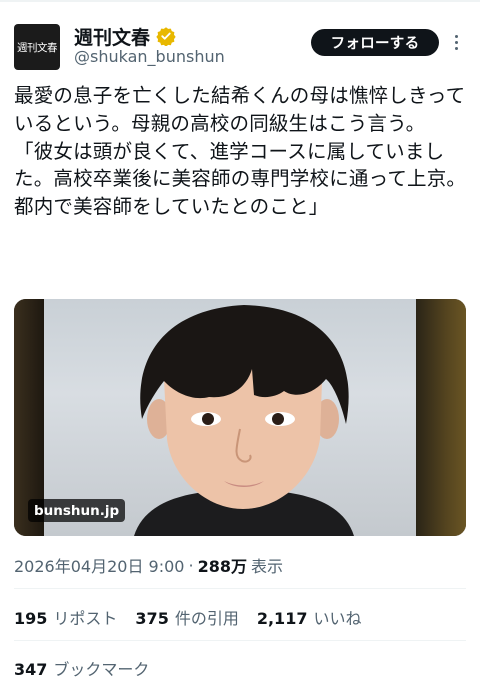 The image size is (480, 698). Describe the element at coordinates (149, 56) in the screenshot. I see `author-handle: @shukan_bunshun` at that location.